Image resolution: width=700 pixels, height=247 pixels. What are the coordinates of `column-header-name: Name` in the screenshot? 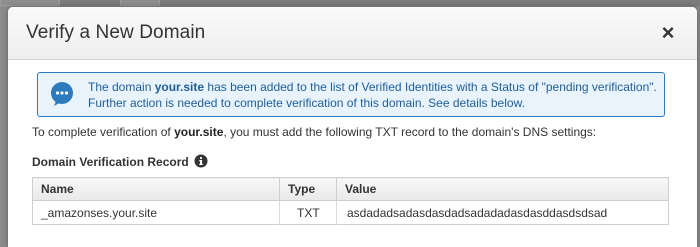 It's located at (156, 189).